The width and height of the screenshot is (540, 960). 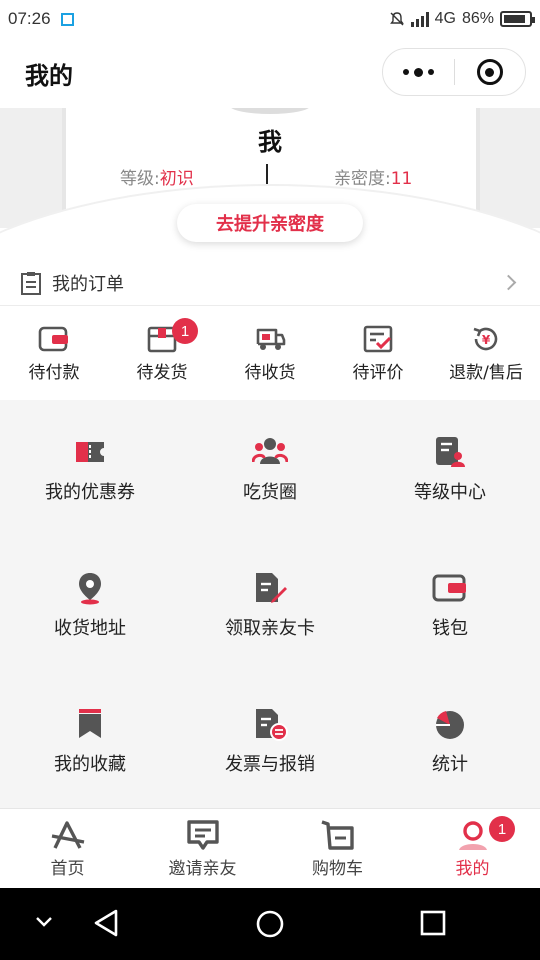 What do you see at coordinates (270, 176) in the screenshot?
I see `user-stats: 等级:初识 亲密度:11` at bounding box center [270, 176].